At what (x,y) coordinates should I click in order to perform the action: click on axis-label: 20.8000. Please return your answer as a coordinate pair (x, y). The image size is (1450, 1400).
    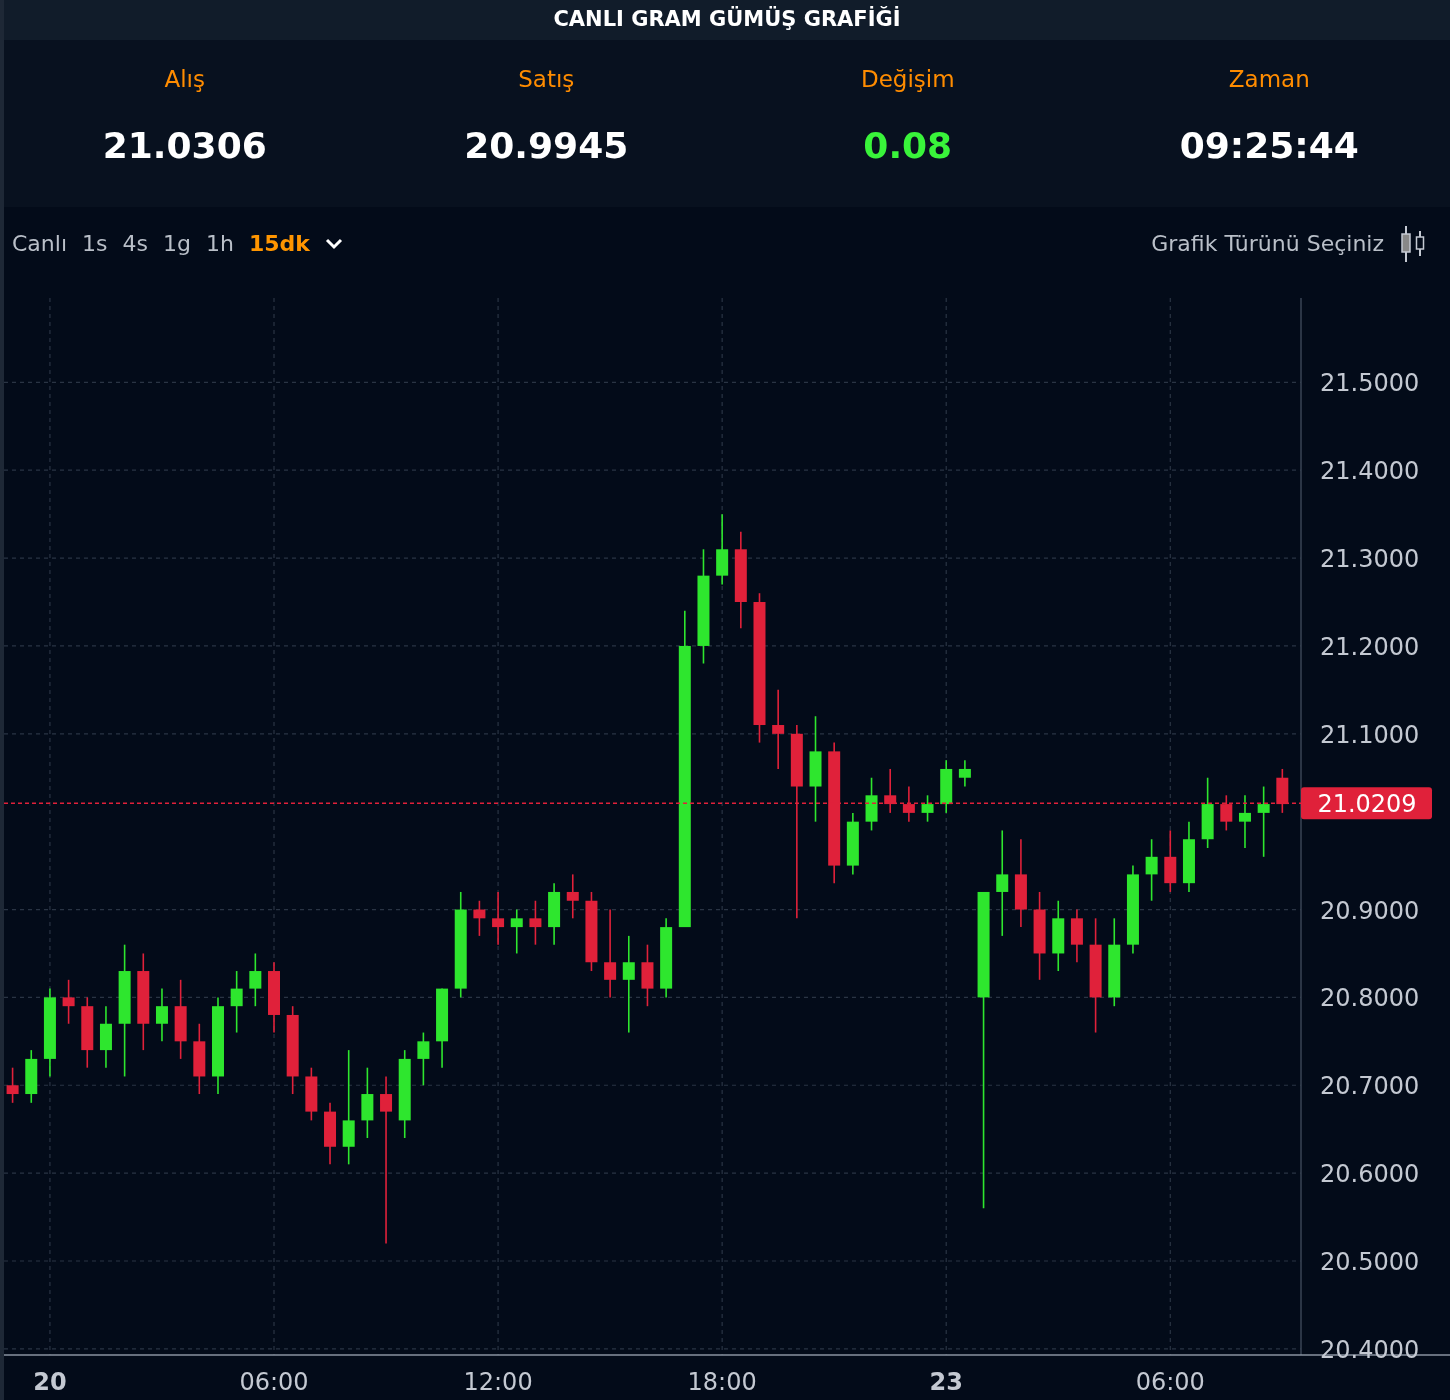
    Looking at the image, I should click on (1370, 998).